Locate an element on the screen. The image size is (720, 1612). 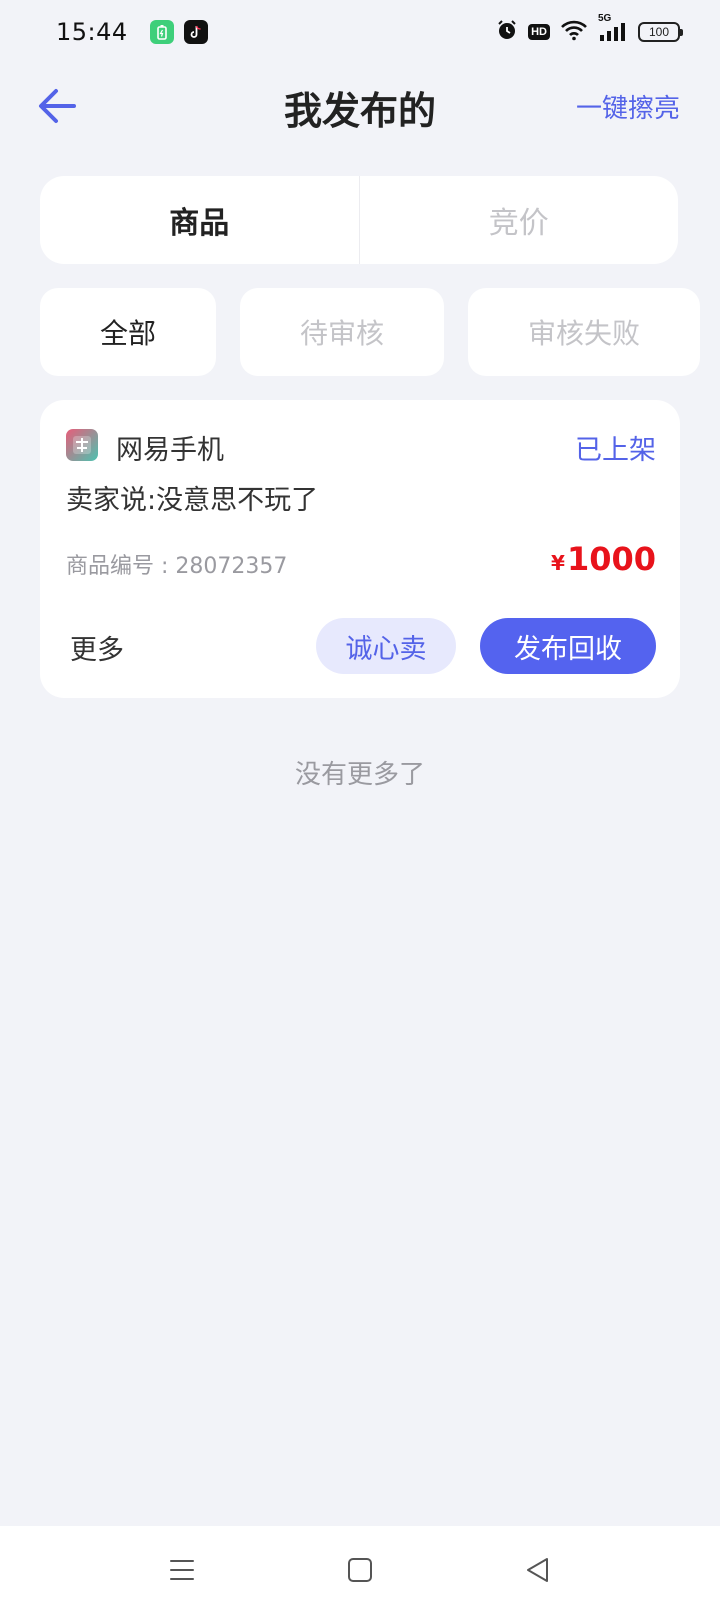
tab-bidding: 竞价 is located at coordinates (519, 220).